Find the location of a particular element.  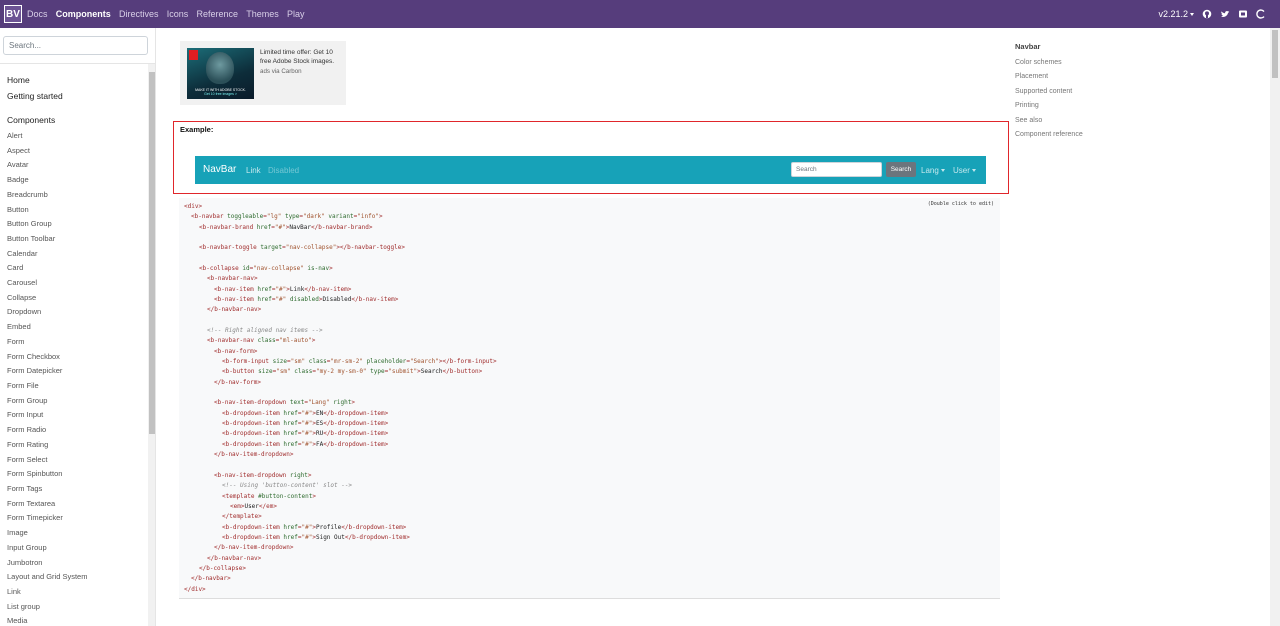

top-right-tools: v2.21.2 is located at coordinates (1212, 14).